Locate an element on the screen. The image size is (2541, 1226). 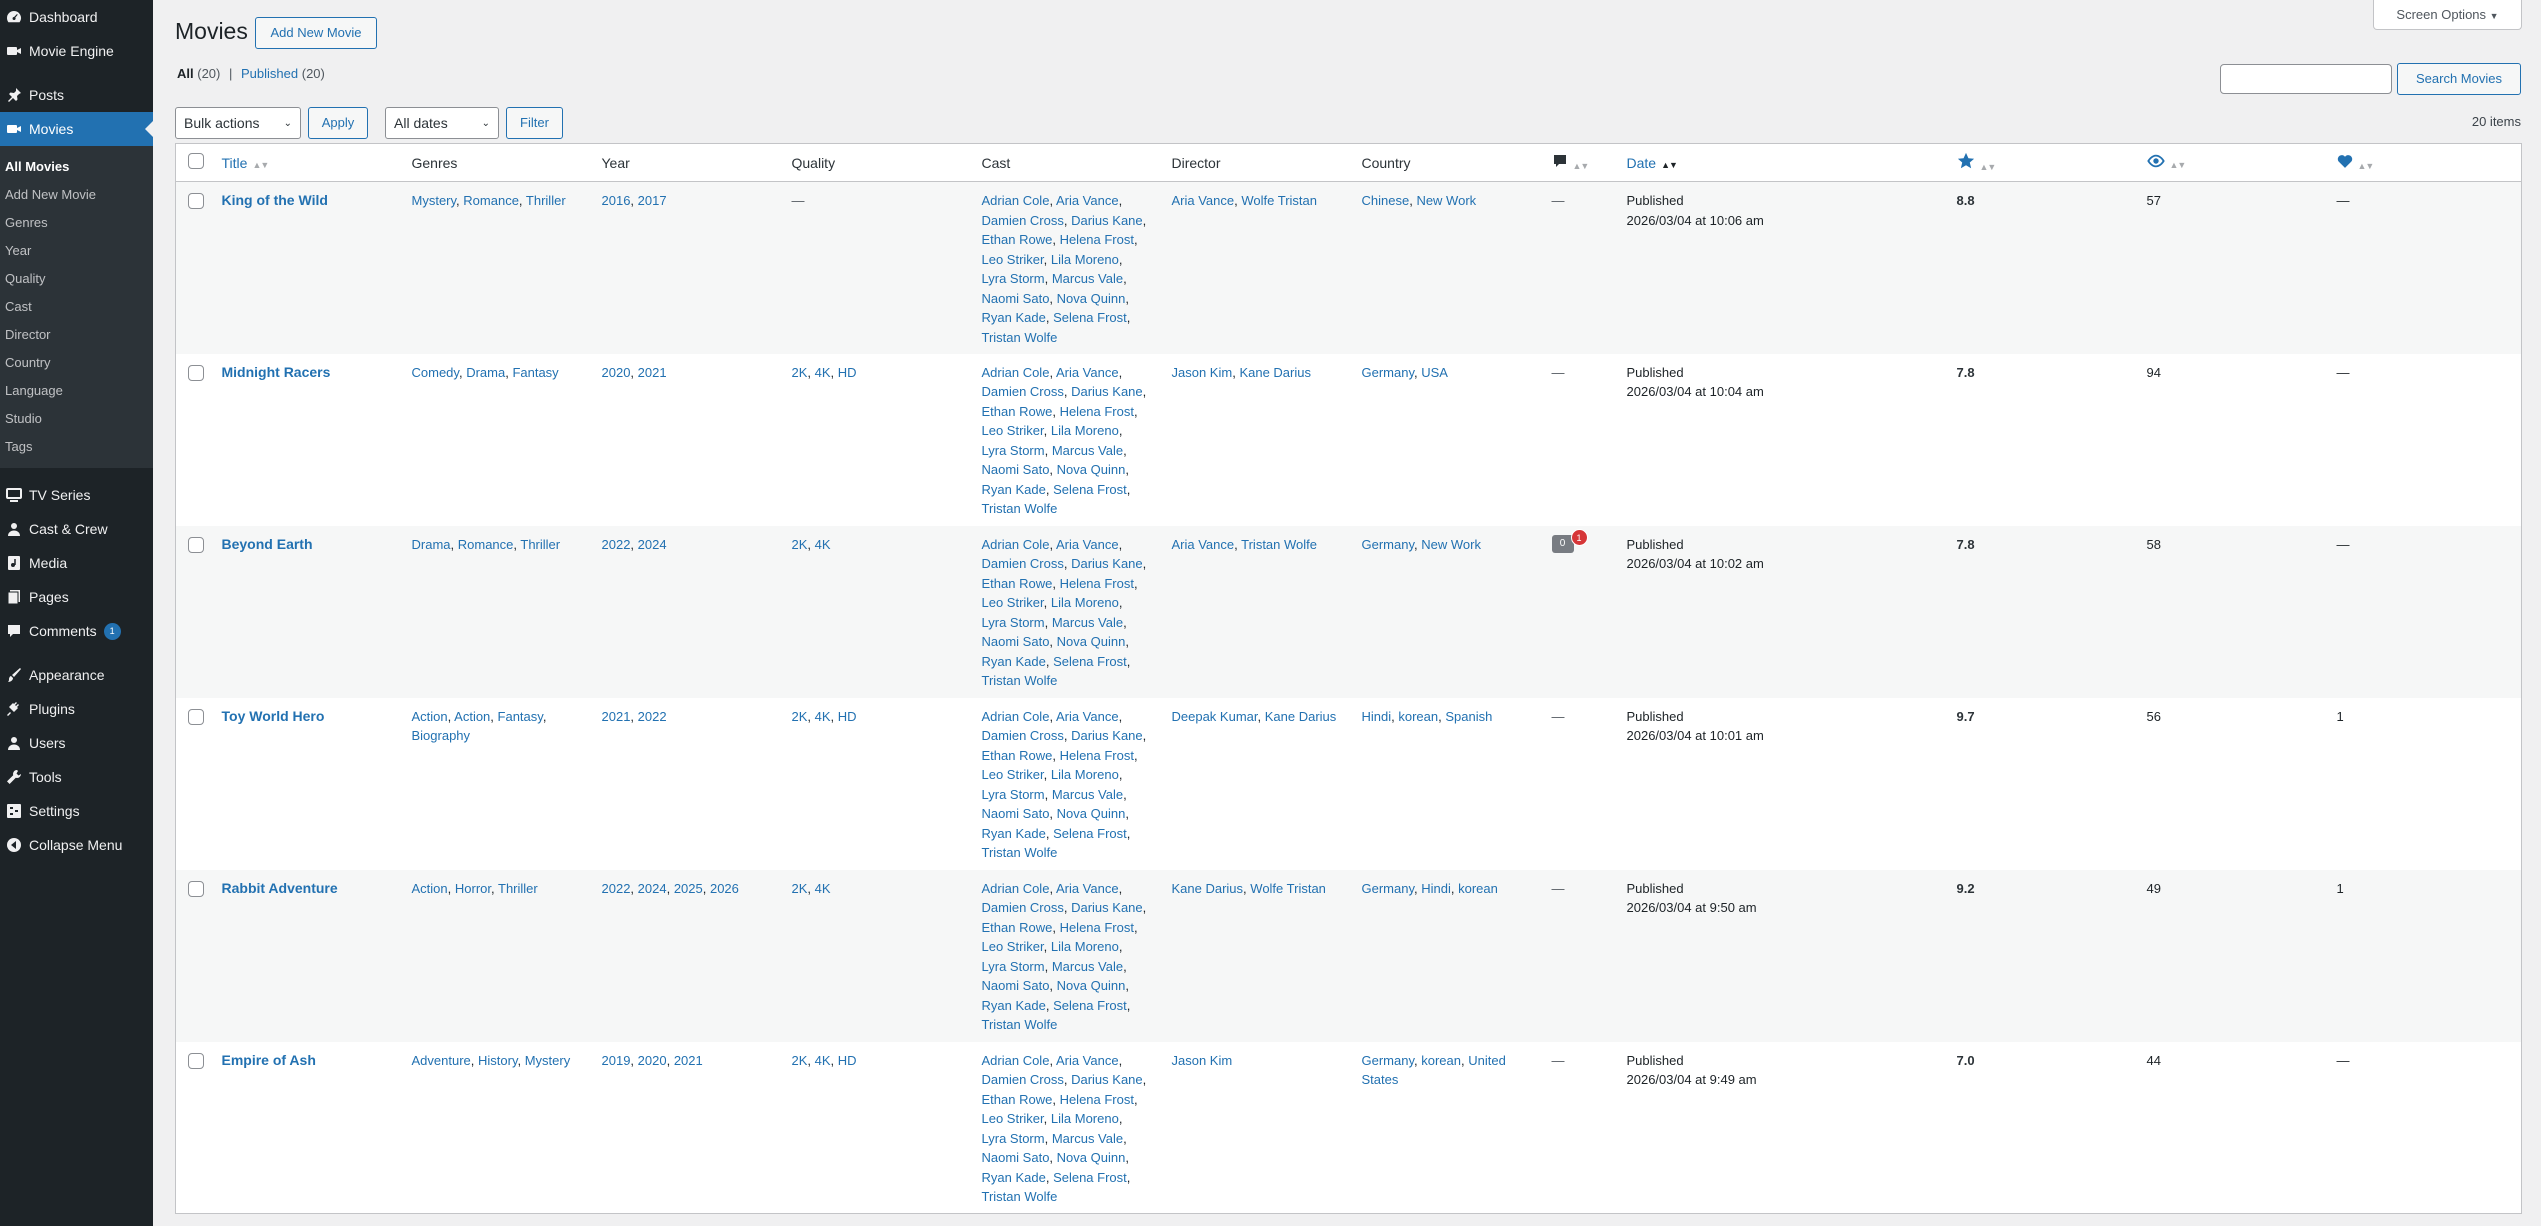
menu-appearance: Appearance is located at coordinates (76, 675).